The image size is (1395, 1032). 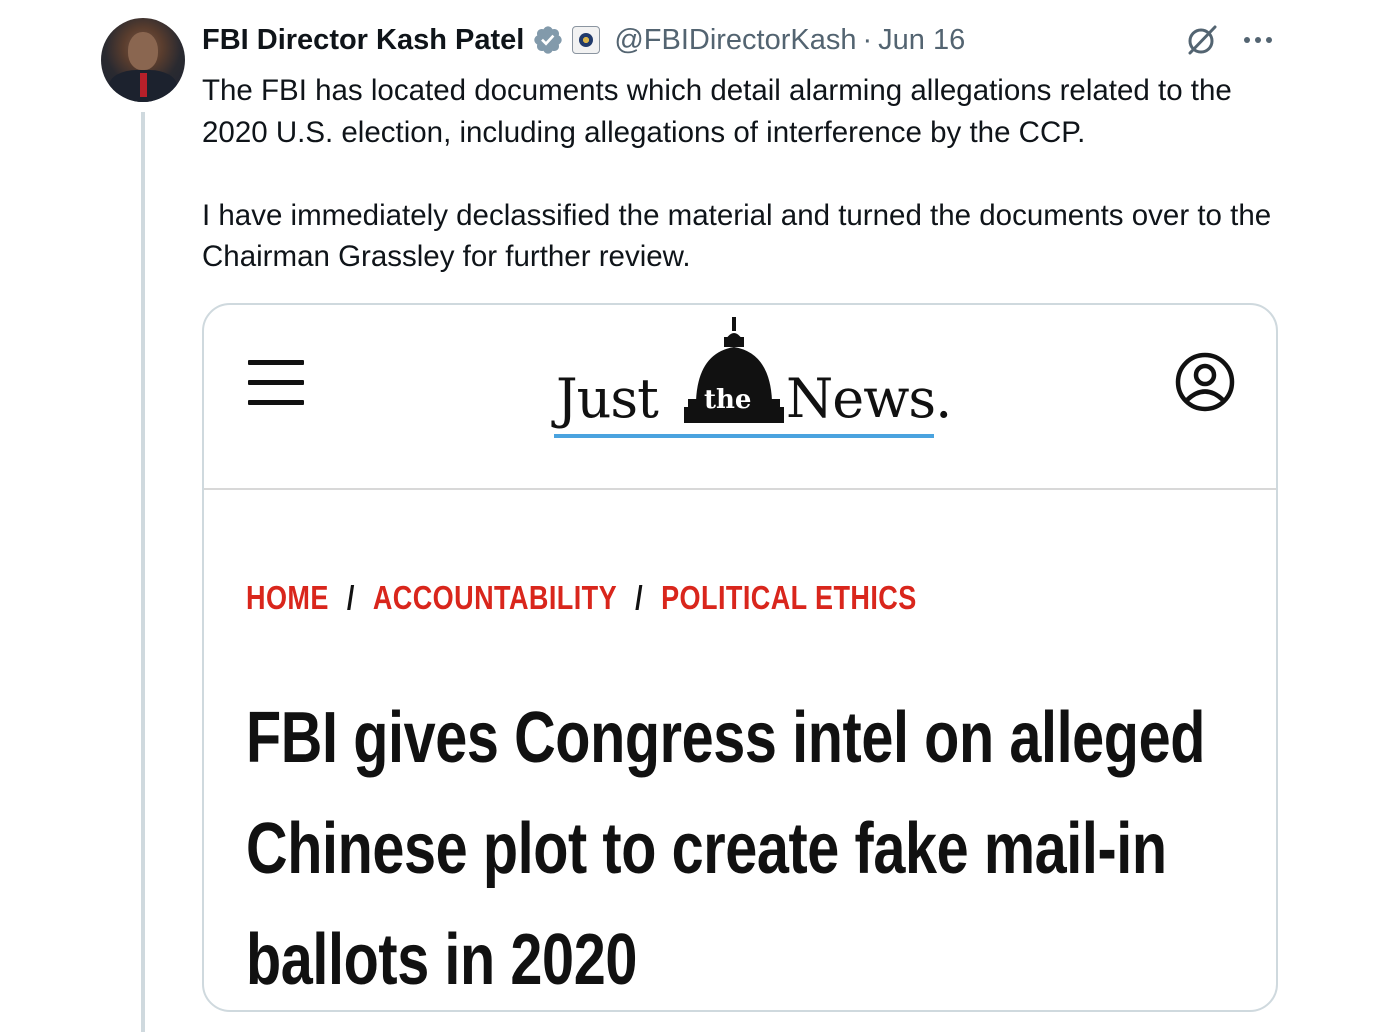 What do you see at coordinates (728, 400) in the screenshot?
I see `logo-word-the: the` at bounding box center [728, 400].